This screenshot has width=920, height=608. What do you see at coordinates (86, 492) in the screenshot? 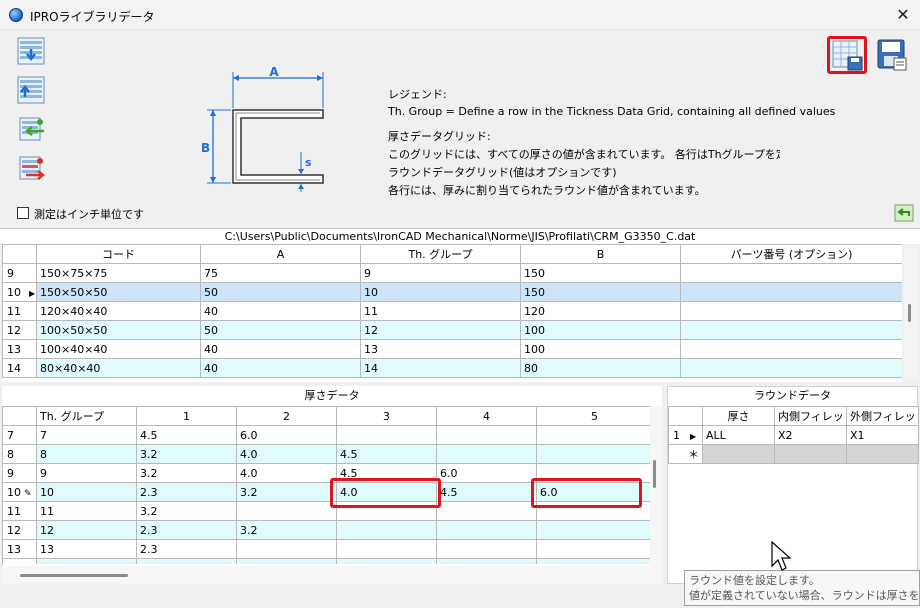
I see `cell-g: 10` at bounding box center [86, 492].